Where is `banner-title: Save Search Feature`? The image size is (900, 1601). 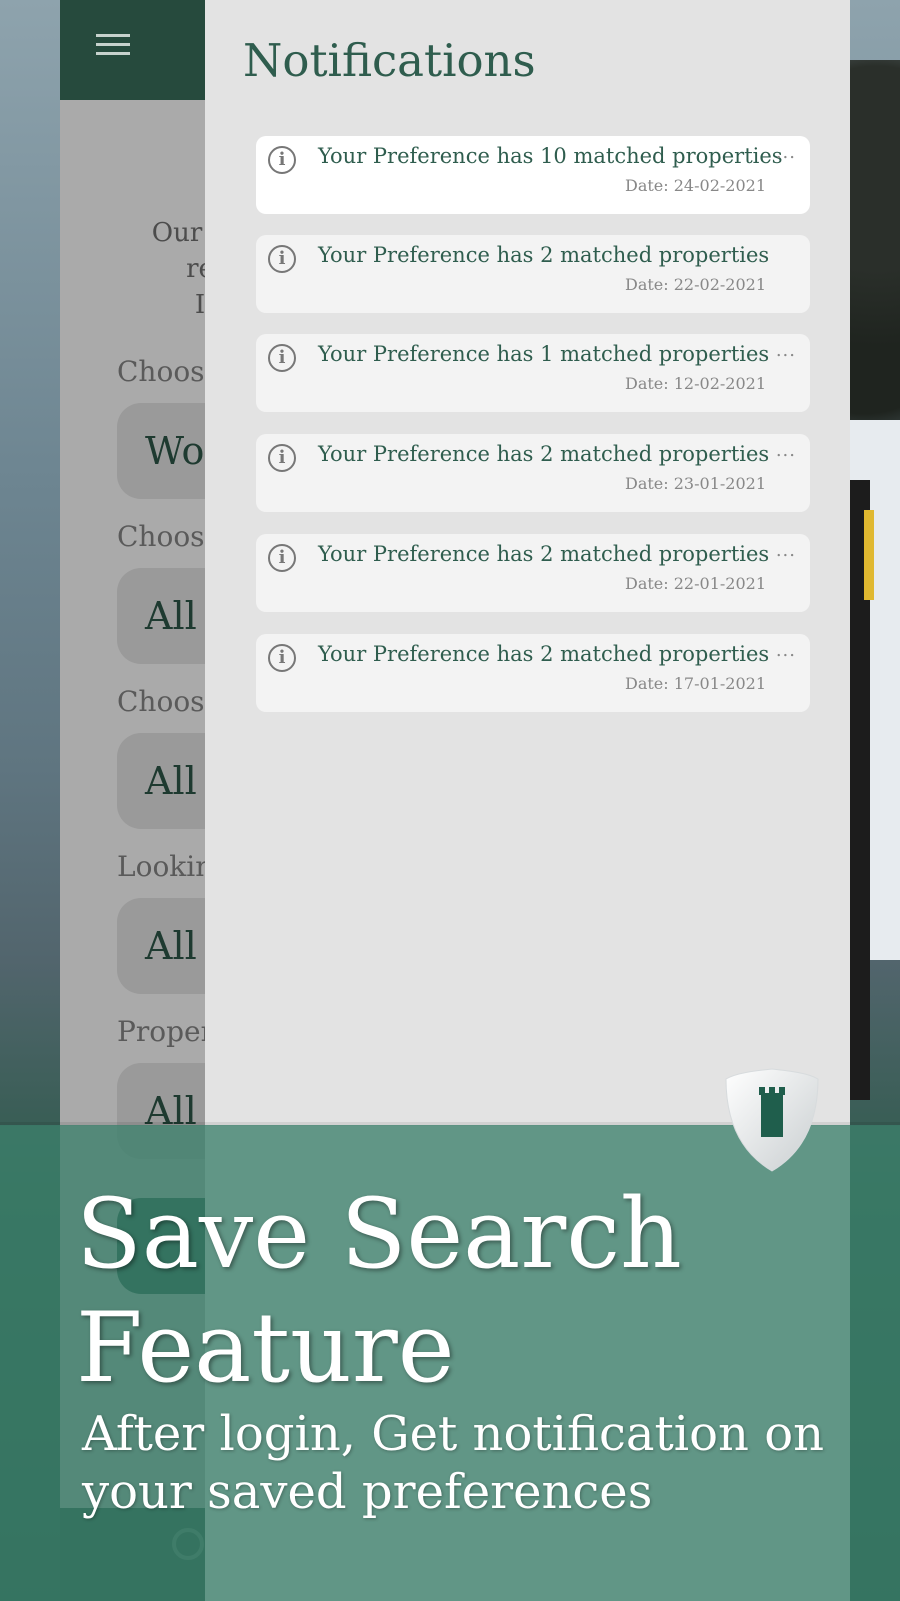
banner-title: Save Search Feature is located at coordinates (379, 1291).